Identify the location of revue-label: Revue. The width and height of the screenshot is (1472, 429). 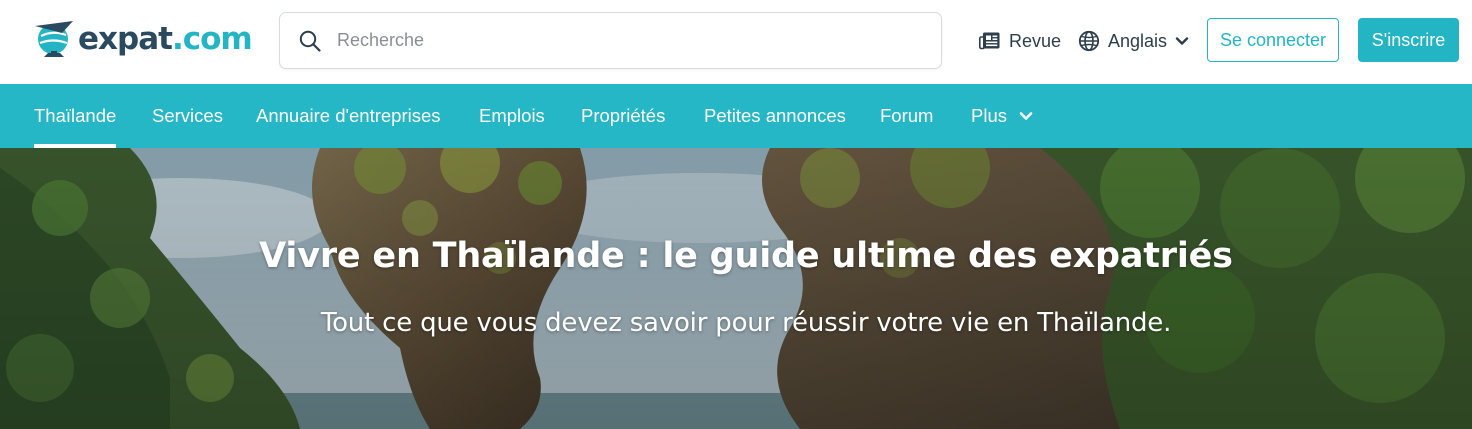
(1035, 40).